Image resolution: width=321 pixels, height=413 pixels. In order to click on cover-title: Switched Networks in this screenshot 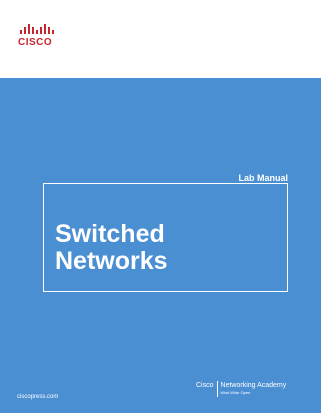, I will do `click(111, 248)`.